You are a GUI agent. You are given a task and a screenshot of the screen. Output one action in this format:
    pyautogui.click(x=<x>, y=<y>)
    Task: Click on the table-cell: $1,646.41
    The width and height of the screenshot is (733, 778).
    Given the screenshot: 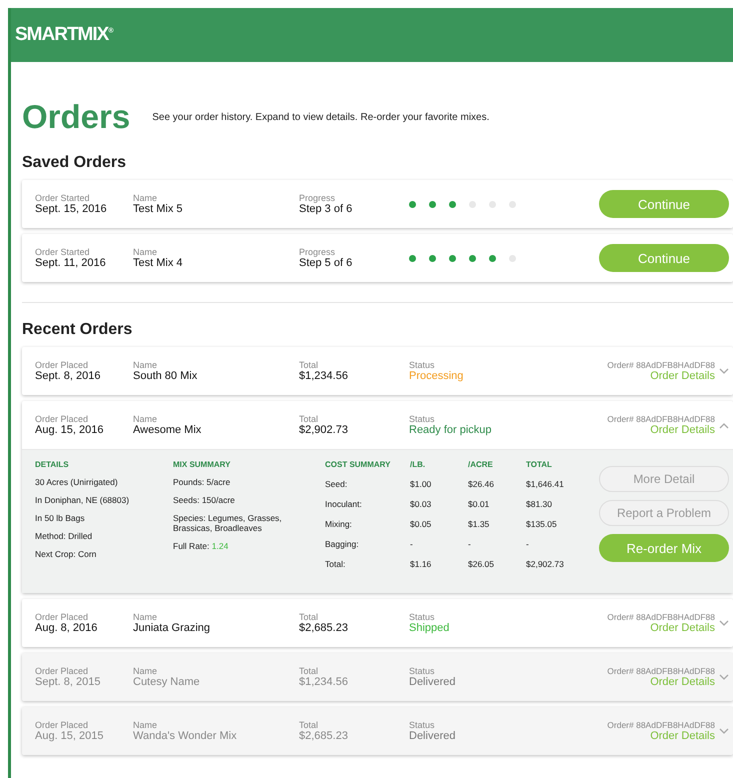 What is the action you would take?
    pyautogui.click(x=545, y=484)
    